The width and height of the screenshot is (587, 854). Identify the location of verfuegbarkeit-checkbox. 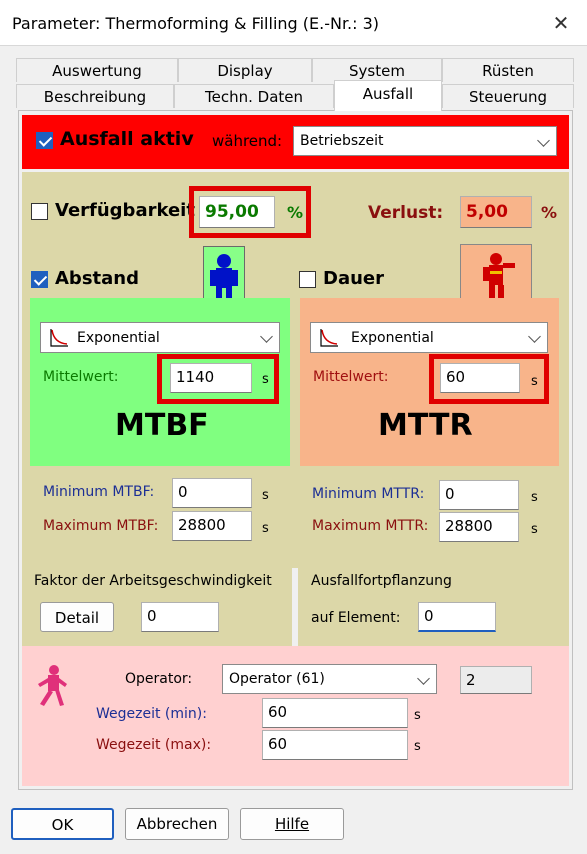
(39, 211).